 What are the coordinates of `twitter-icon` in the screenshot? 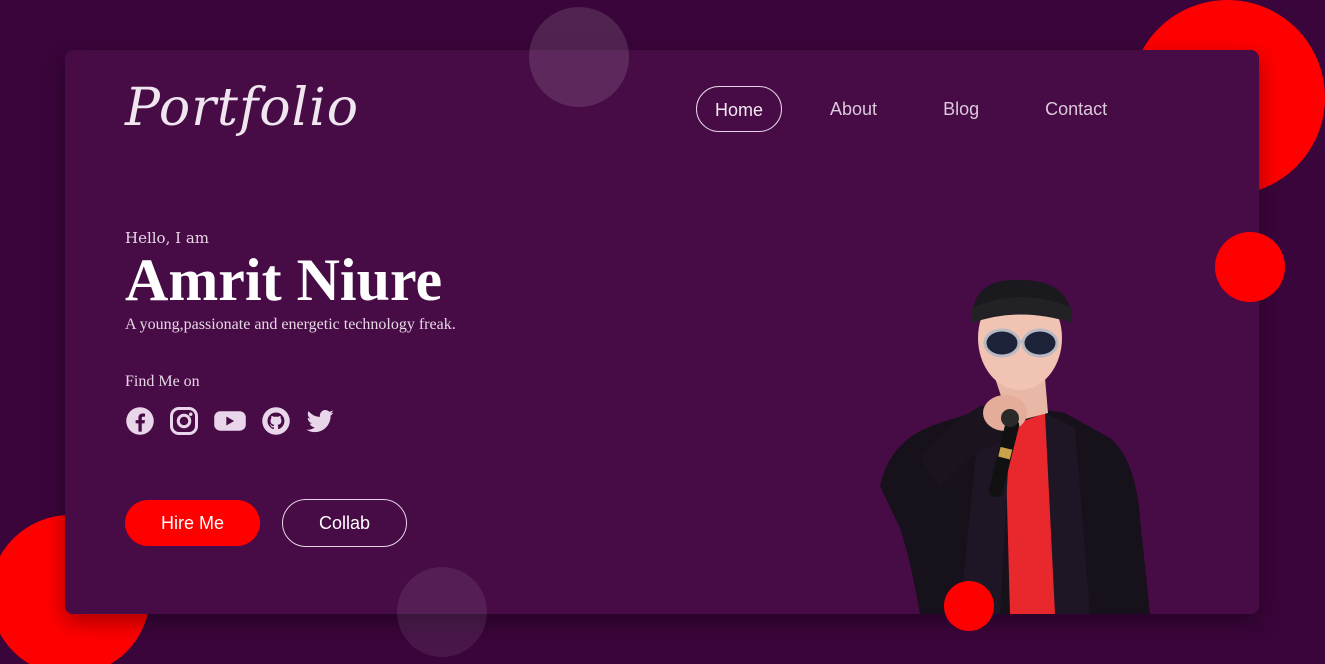 It's located at (320, 421).